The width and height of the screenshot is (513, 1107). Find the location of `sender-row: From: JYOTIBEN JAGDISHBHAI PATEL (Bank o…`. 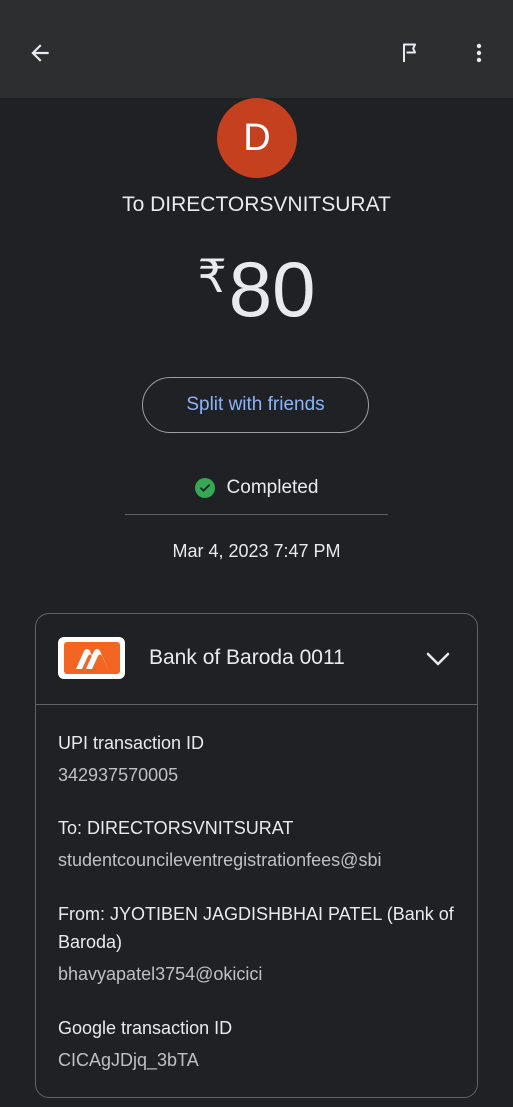

sender-row: From: JYOTIBEN JAGDISHBHAI PATEL (Bank o… is located at coordinates (258, 943).